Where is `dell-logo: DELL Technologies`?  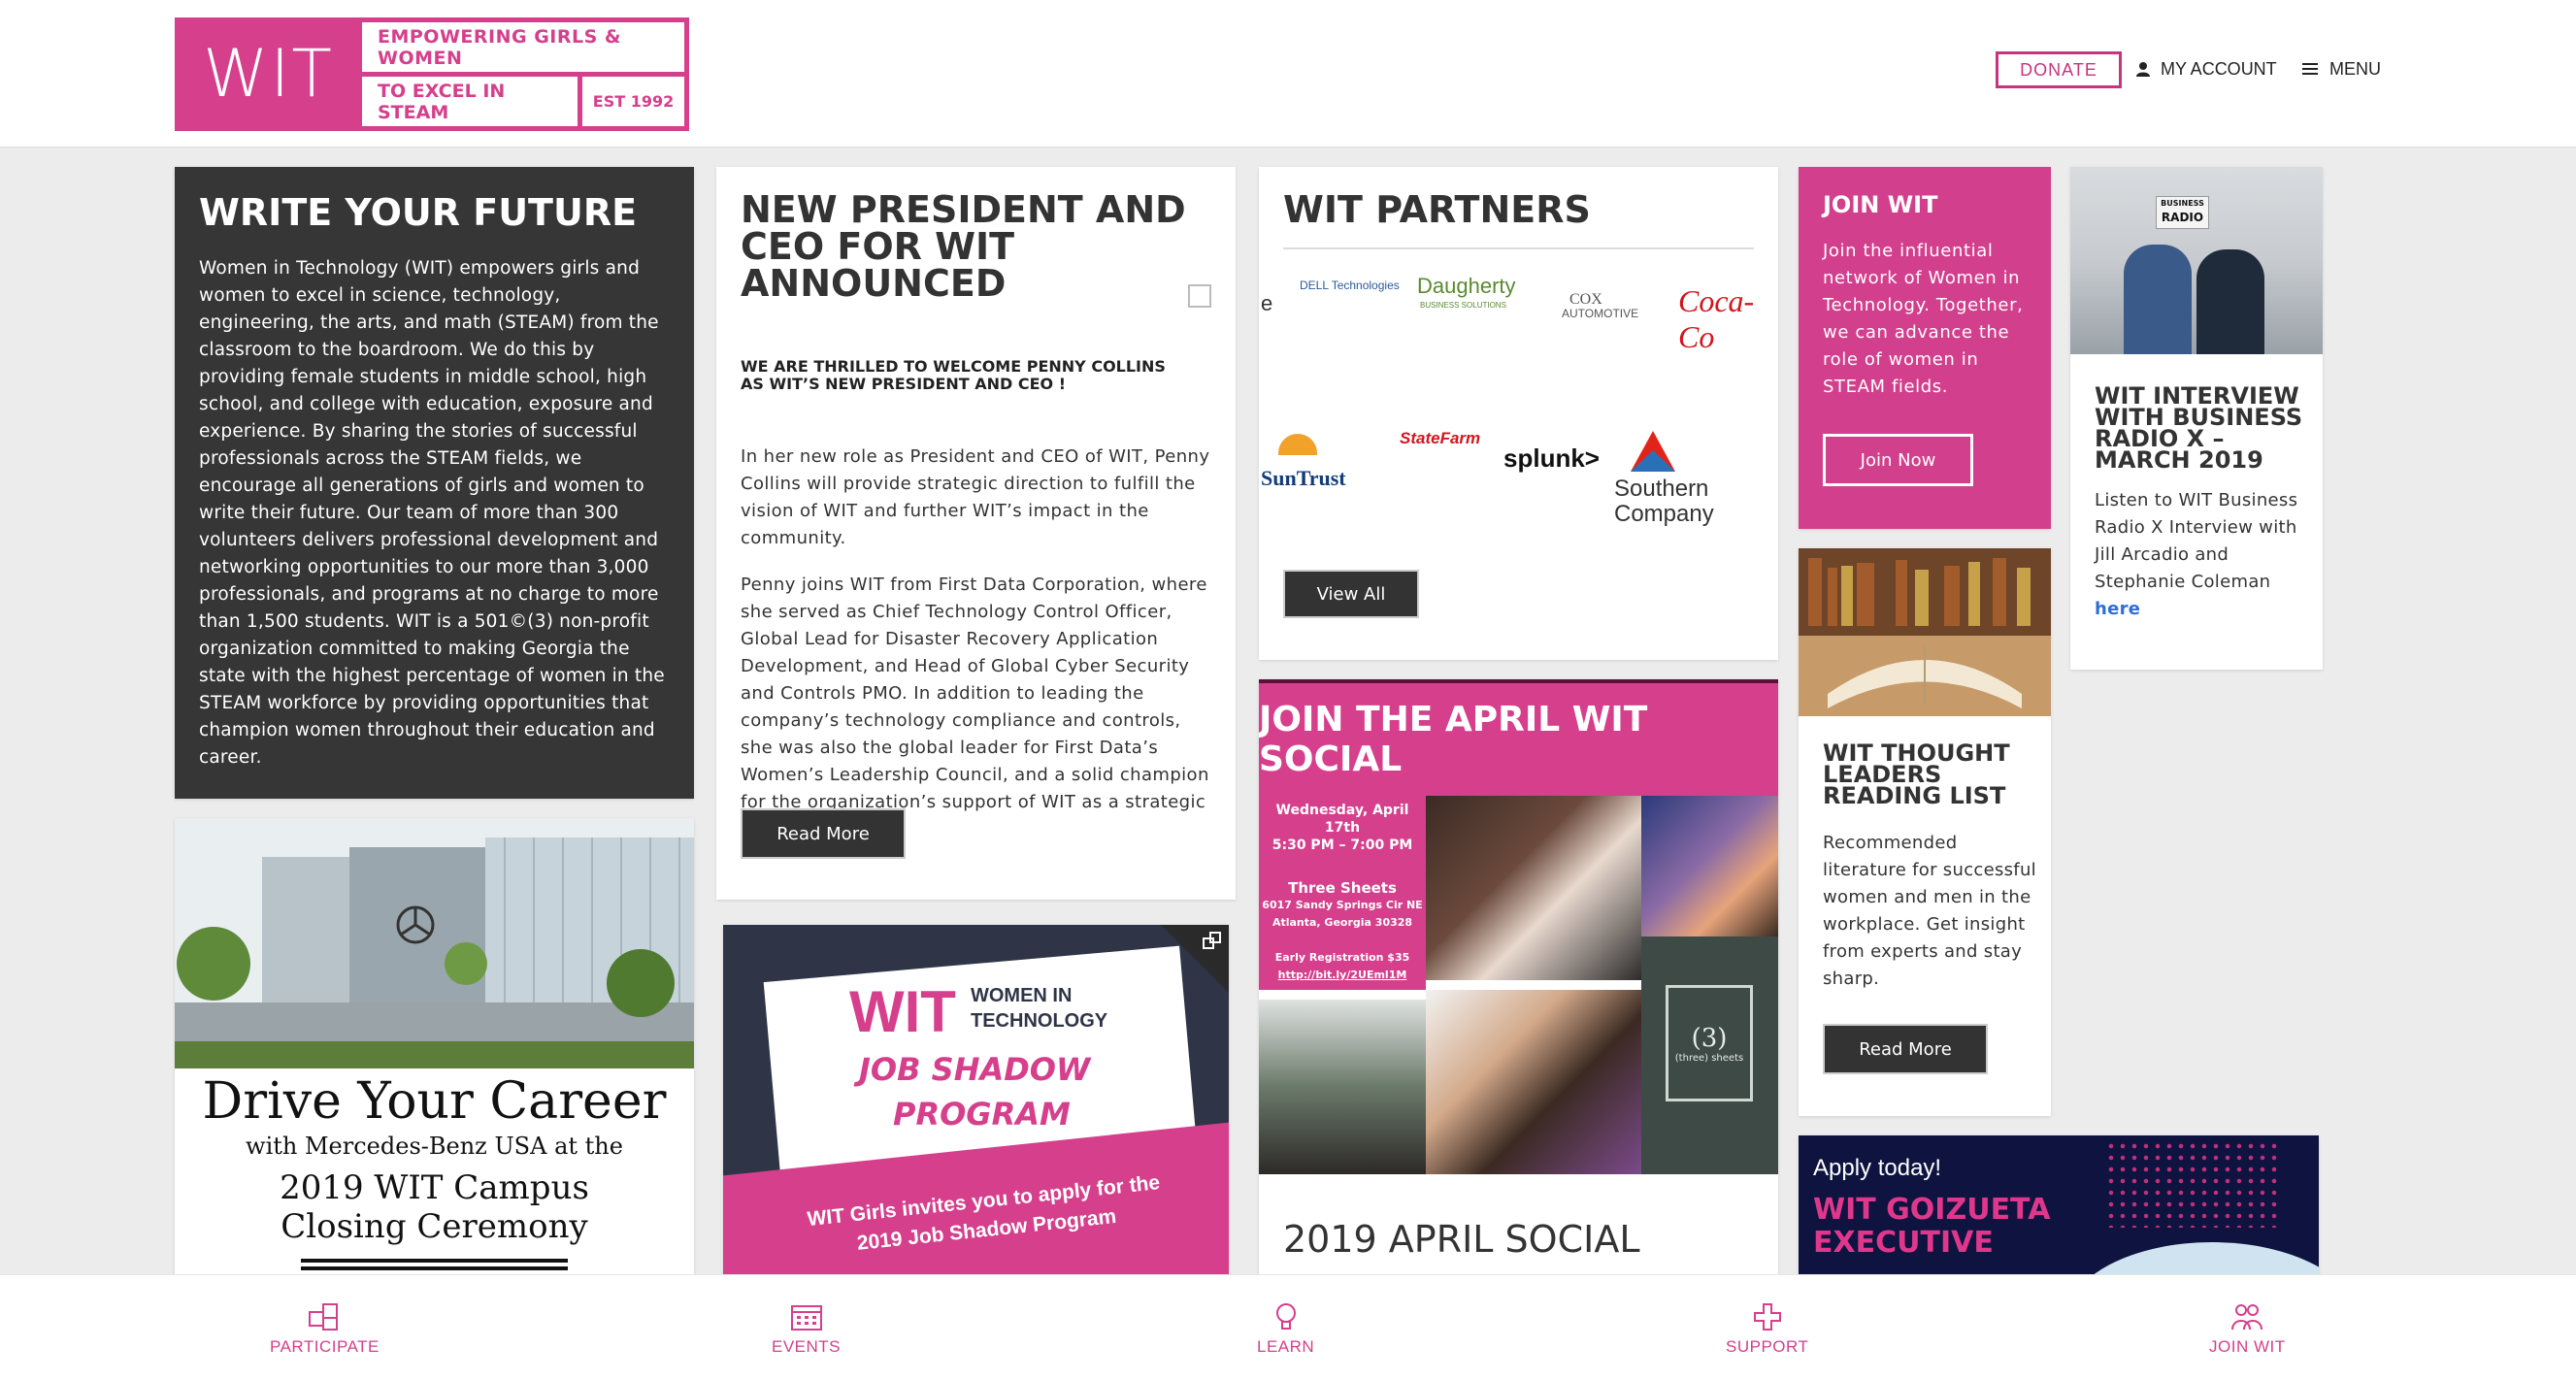 dell-logo: DELL Technologies is located at coordinates (1350, 285).